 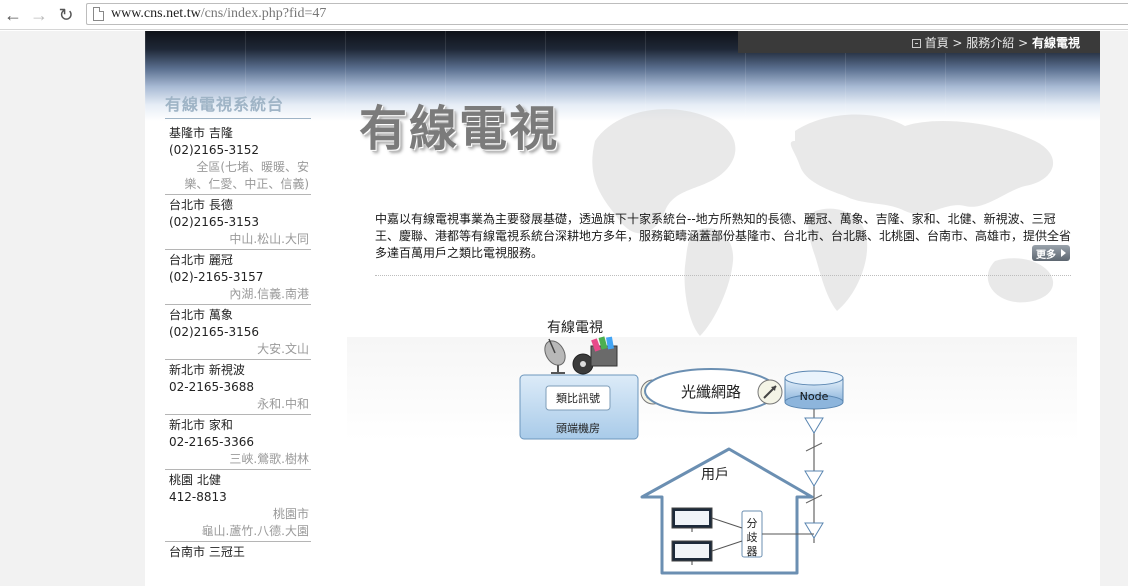 What do you see at coordinates (1051, 253) in the screenshot?
I see `more-button: 更多` at bounding box center [1051, 253].